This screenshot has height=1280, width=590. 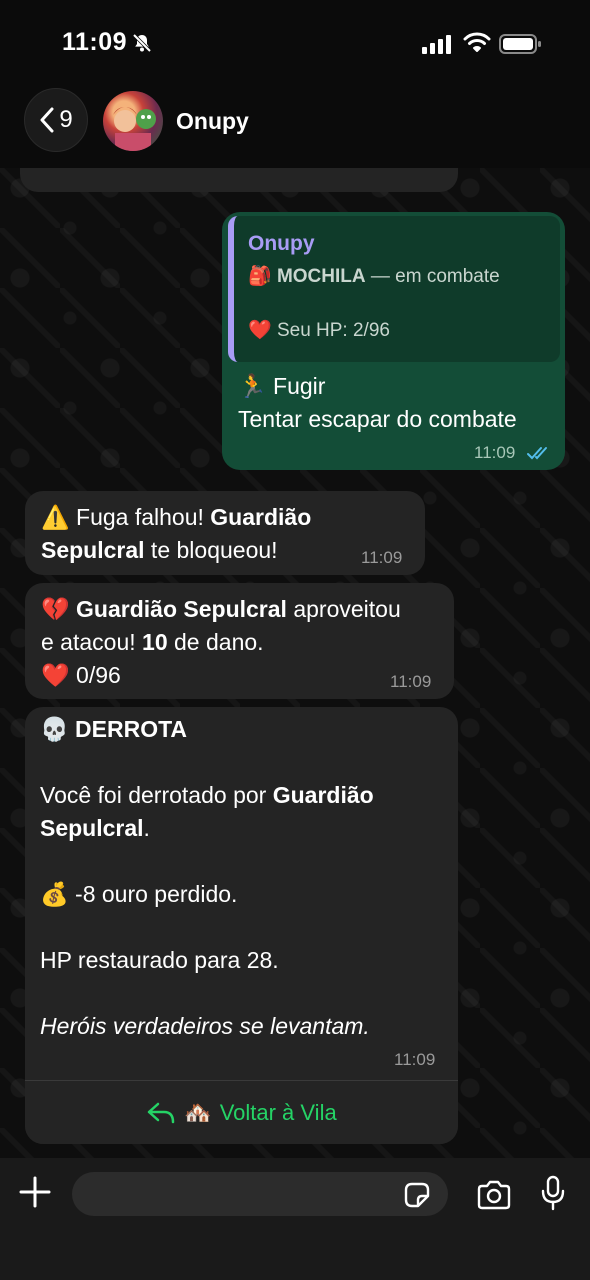 What do you see at coordinates (54, 729) in the screenshot?
I see `skull-icon: 💀` at bounding box center [54, 729].